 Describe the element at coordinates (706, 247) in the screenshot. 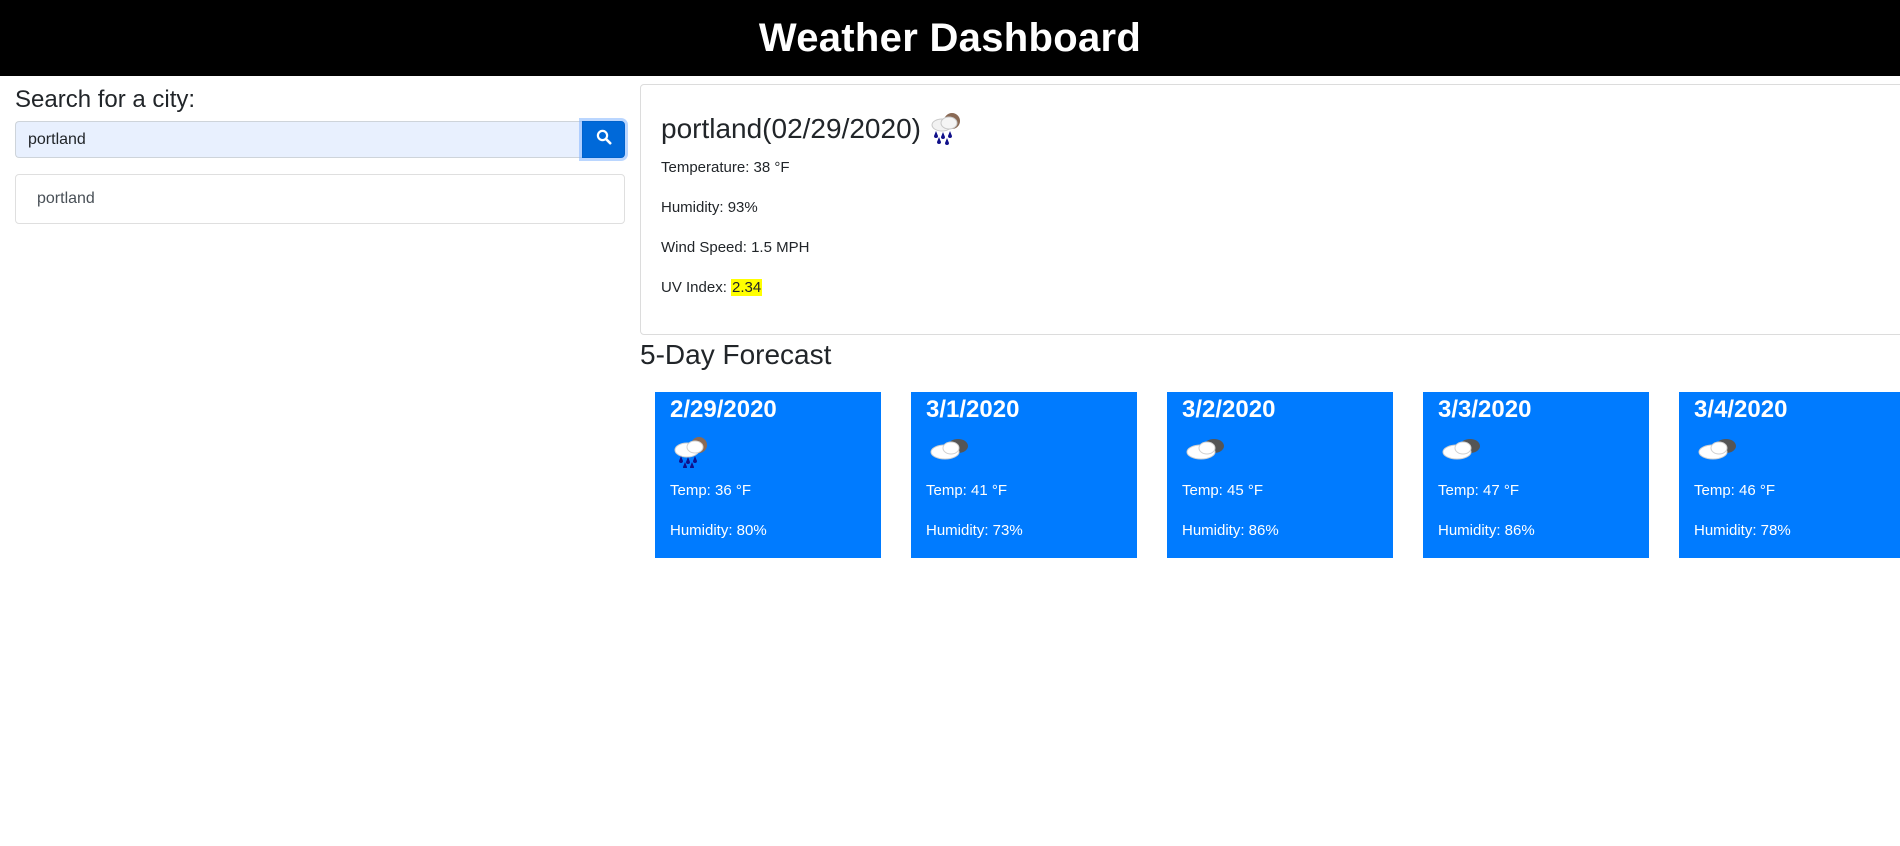

I see `wind-speed-label: Wind Speed:` at that location.